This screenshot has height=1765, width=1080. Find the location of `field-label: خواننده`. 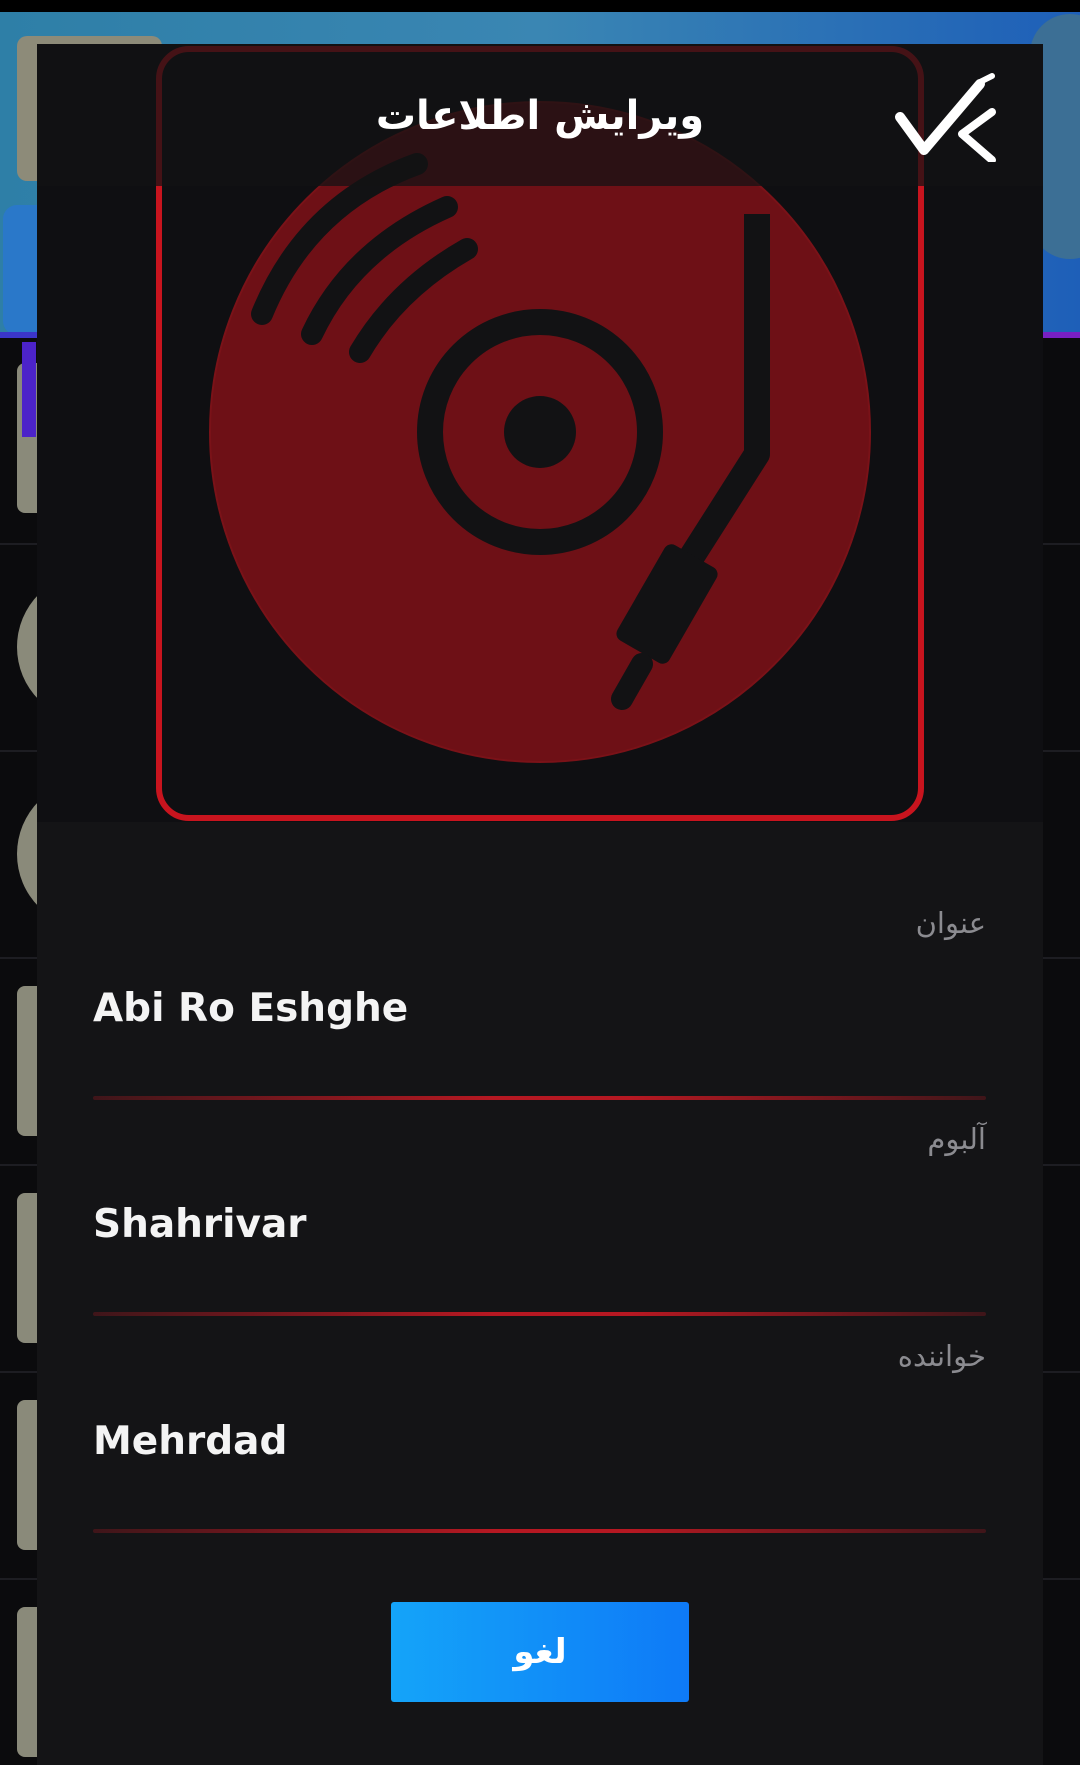

field-label: خواننده is located at coordinates (941, 1356).